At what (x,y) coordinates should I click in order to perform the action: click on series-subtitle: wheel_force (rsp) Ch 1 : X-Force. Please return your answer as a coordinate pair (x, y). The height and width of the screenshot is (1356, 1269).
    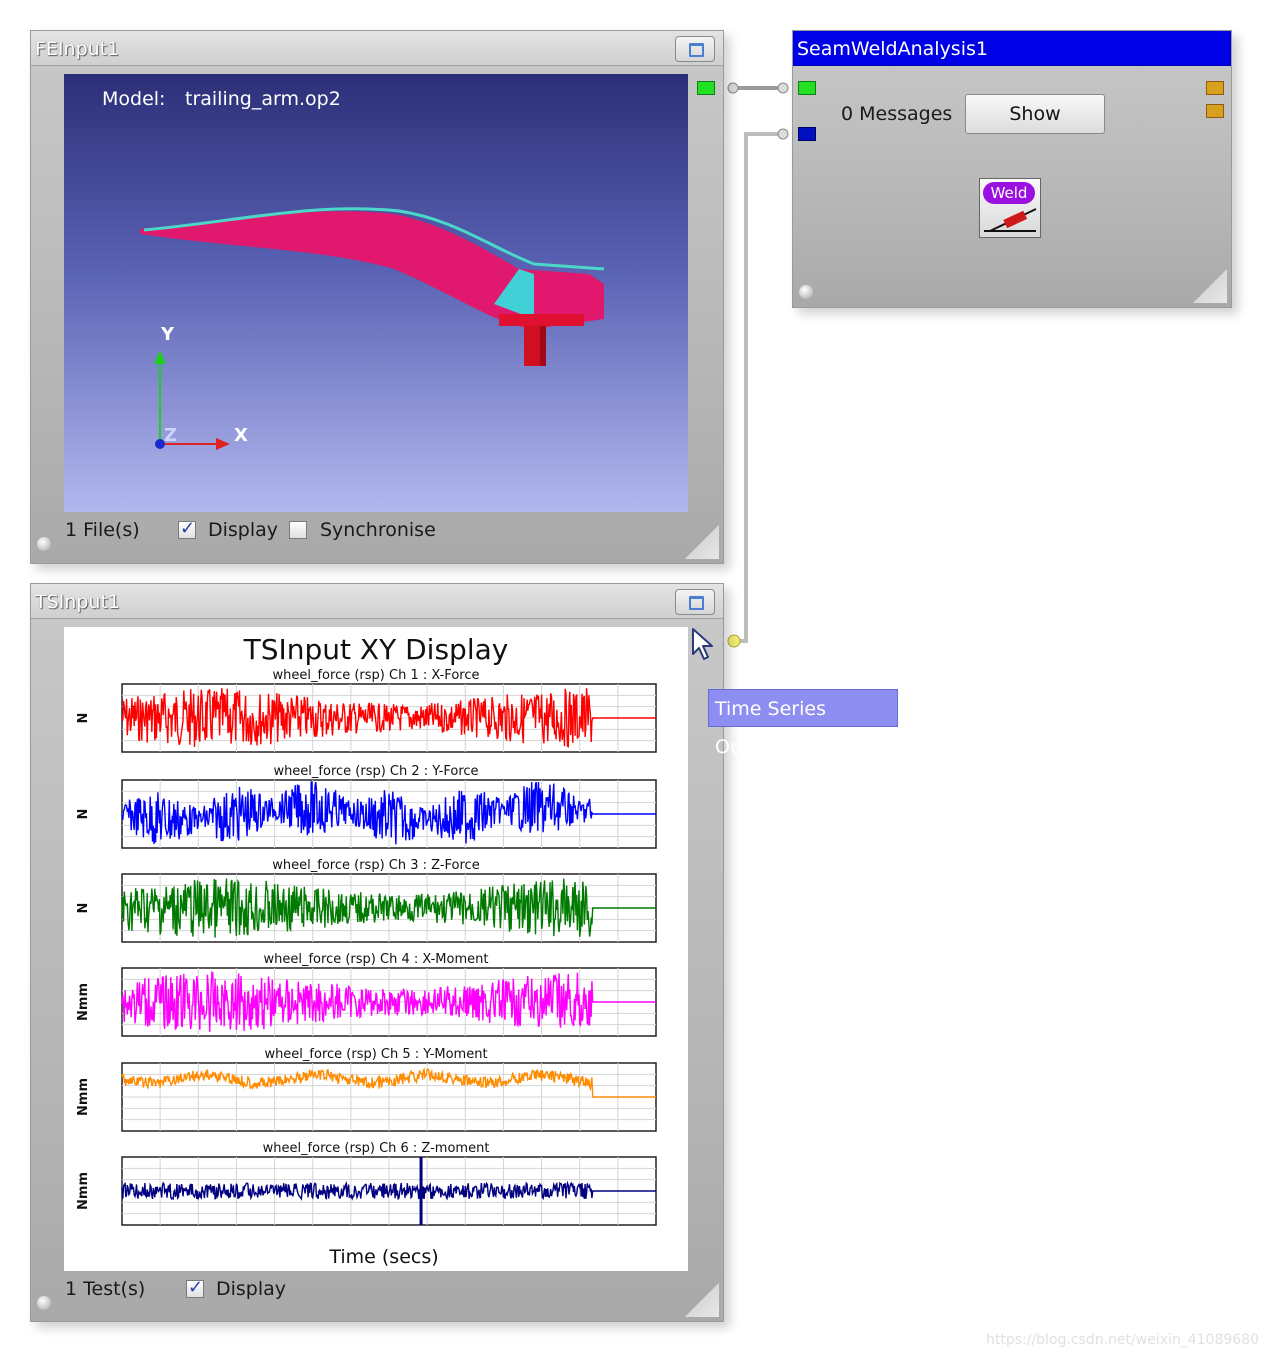
    Looking at the image, I should click on (376, 675).